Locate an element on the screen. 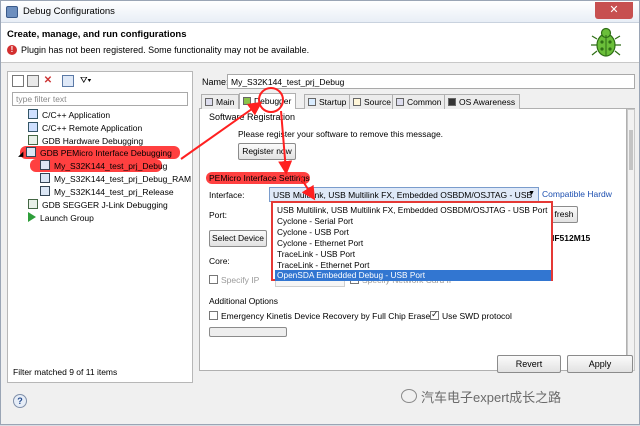 The height and width of the screenshot is (426, 640). interface-option: Cyclone - USB Port is located at coordinates (413, 232).